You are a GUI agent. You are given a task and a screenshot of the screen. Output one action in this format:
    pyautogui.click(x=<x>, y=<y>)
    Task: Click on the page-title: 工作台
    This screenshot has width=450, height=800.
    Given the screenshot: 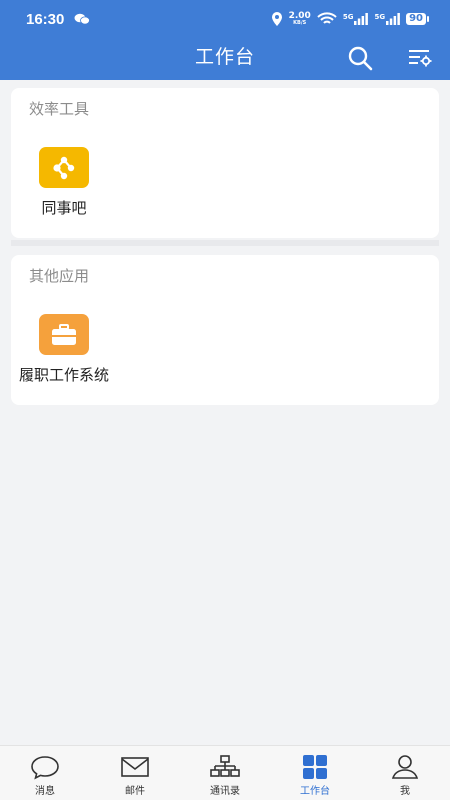 What is the action you would take?
    pyautogui.click(x=224, y=57)
    